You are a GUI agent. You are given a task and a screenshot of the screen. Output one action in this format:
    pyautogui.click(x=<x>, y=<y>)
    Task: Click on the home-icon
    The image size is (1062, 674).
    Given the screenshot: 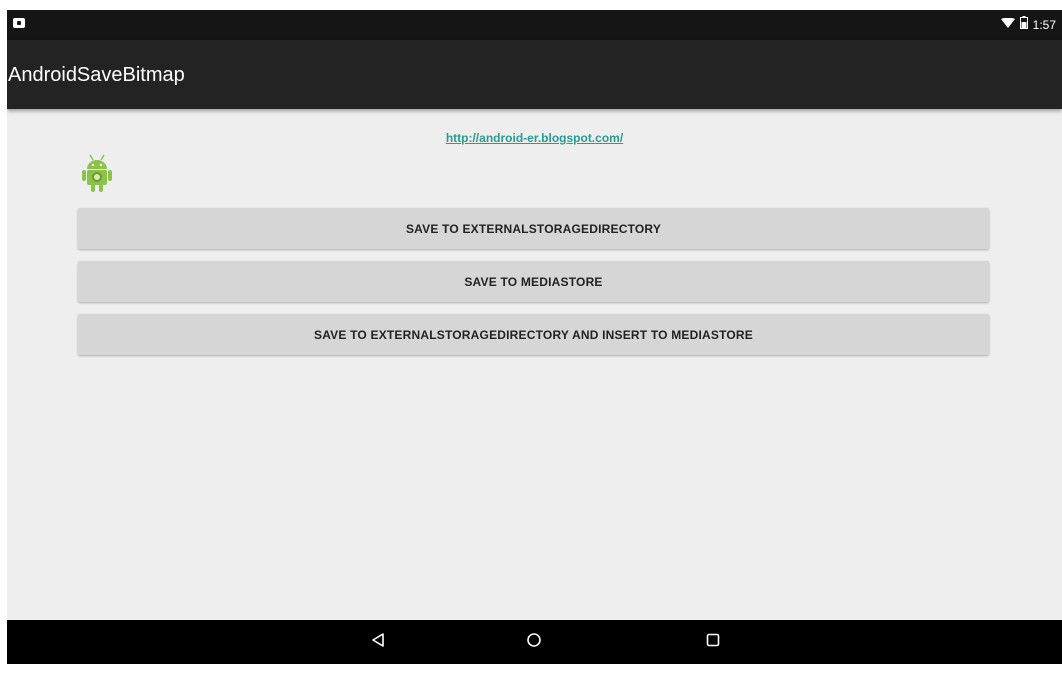 What is the action you would take?
    pyautogui.click(x=534, y=642)
    